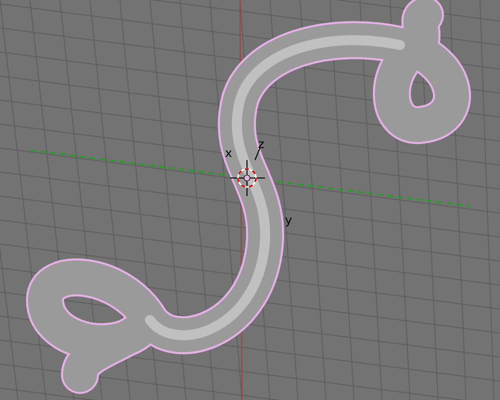 This screenshot has height=400, width=500. What do you see at coordinates (288, 220) in the screenshot?
I see `axis-label: y` at bounding box center [288, 220].